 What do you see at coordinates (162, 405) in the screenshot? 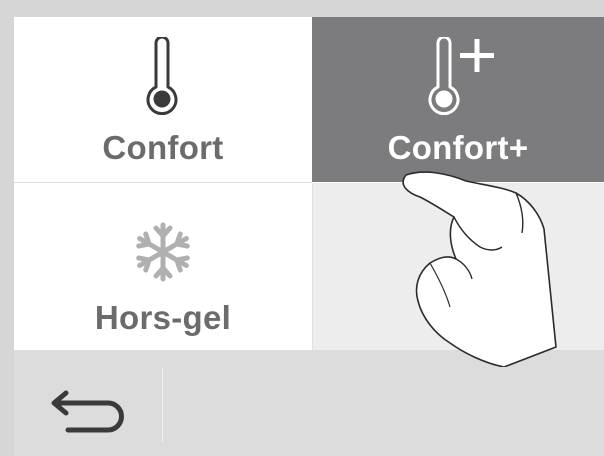
I see `bottom-bar-separator` at bounding box center [162, 405].